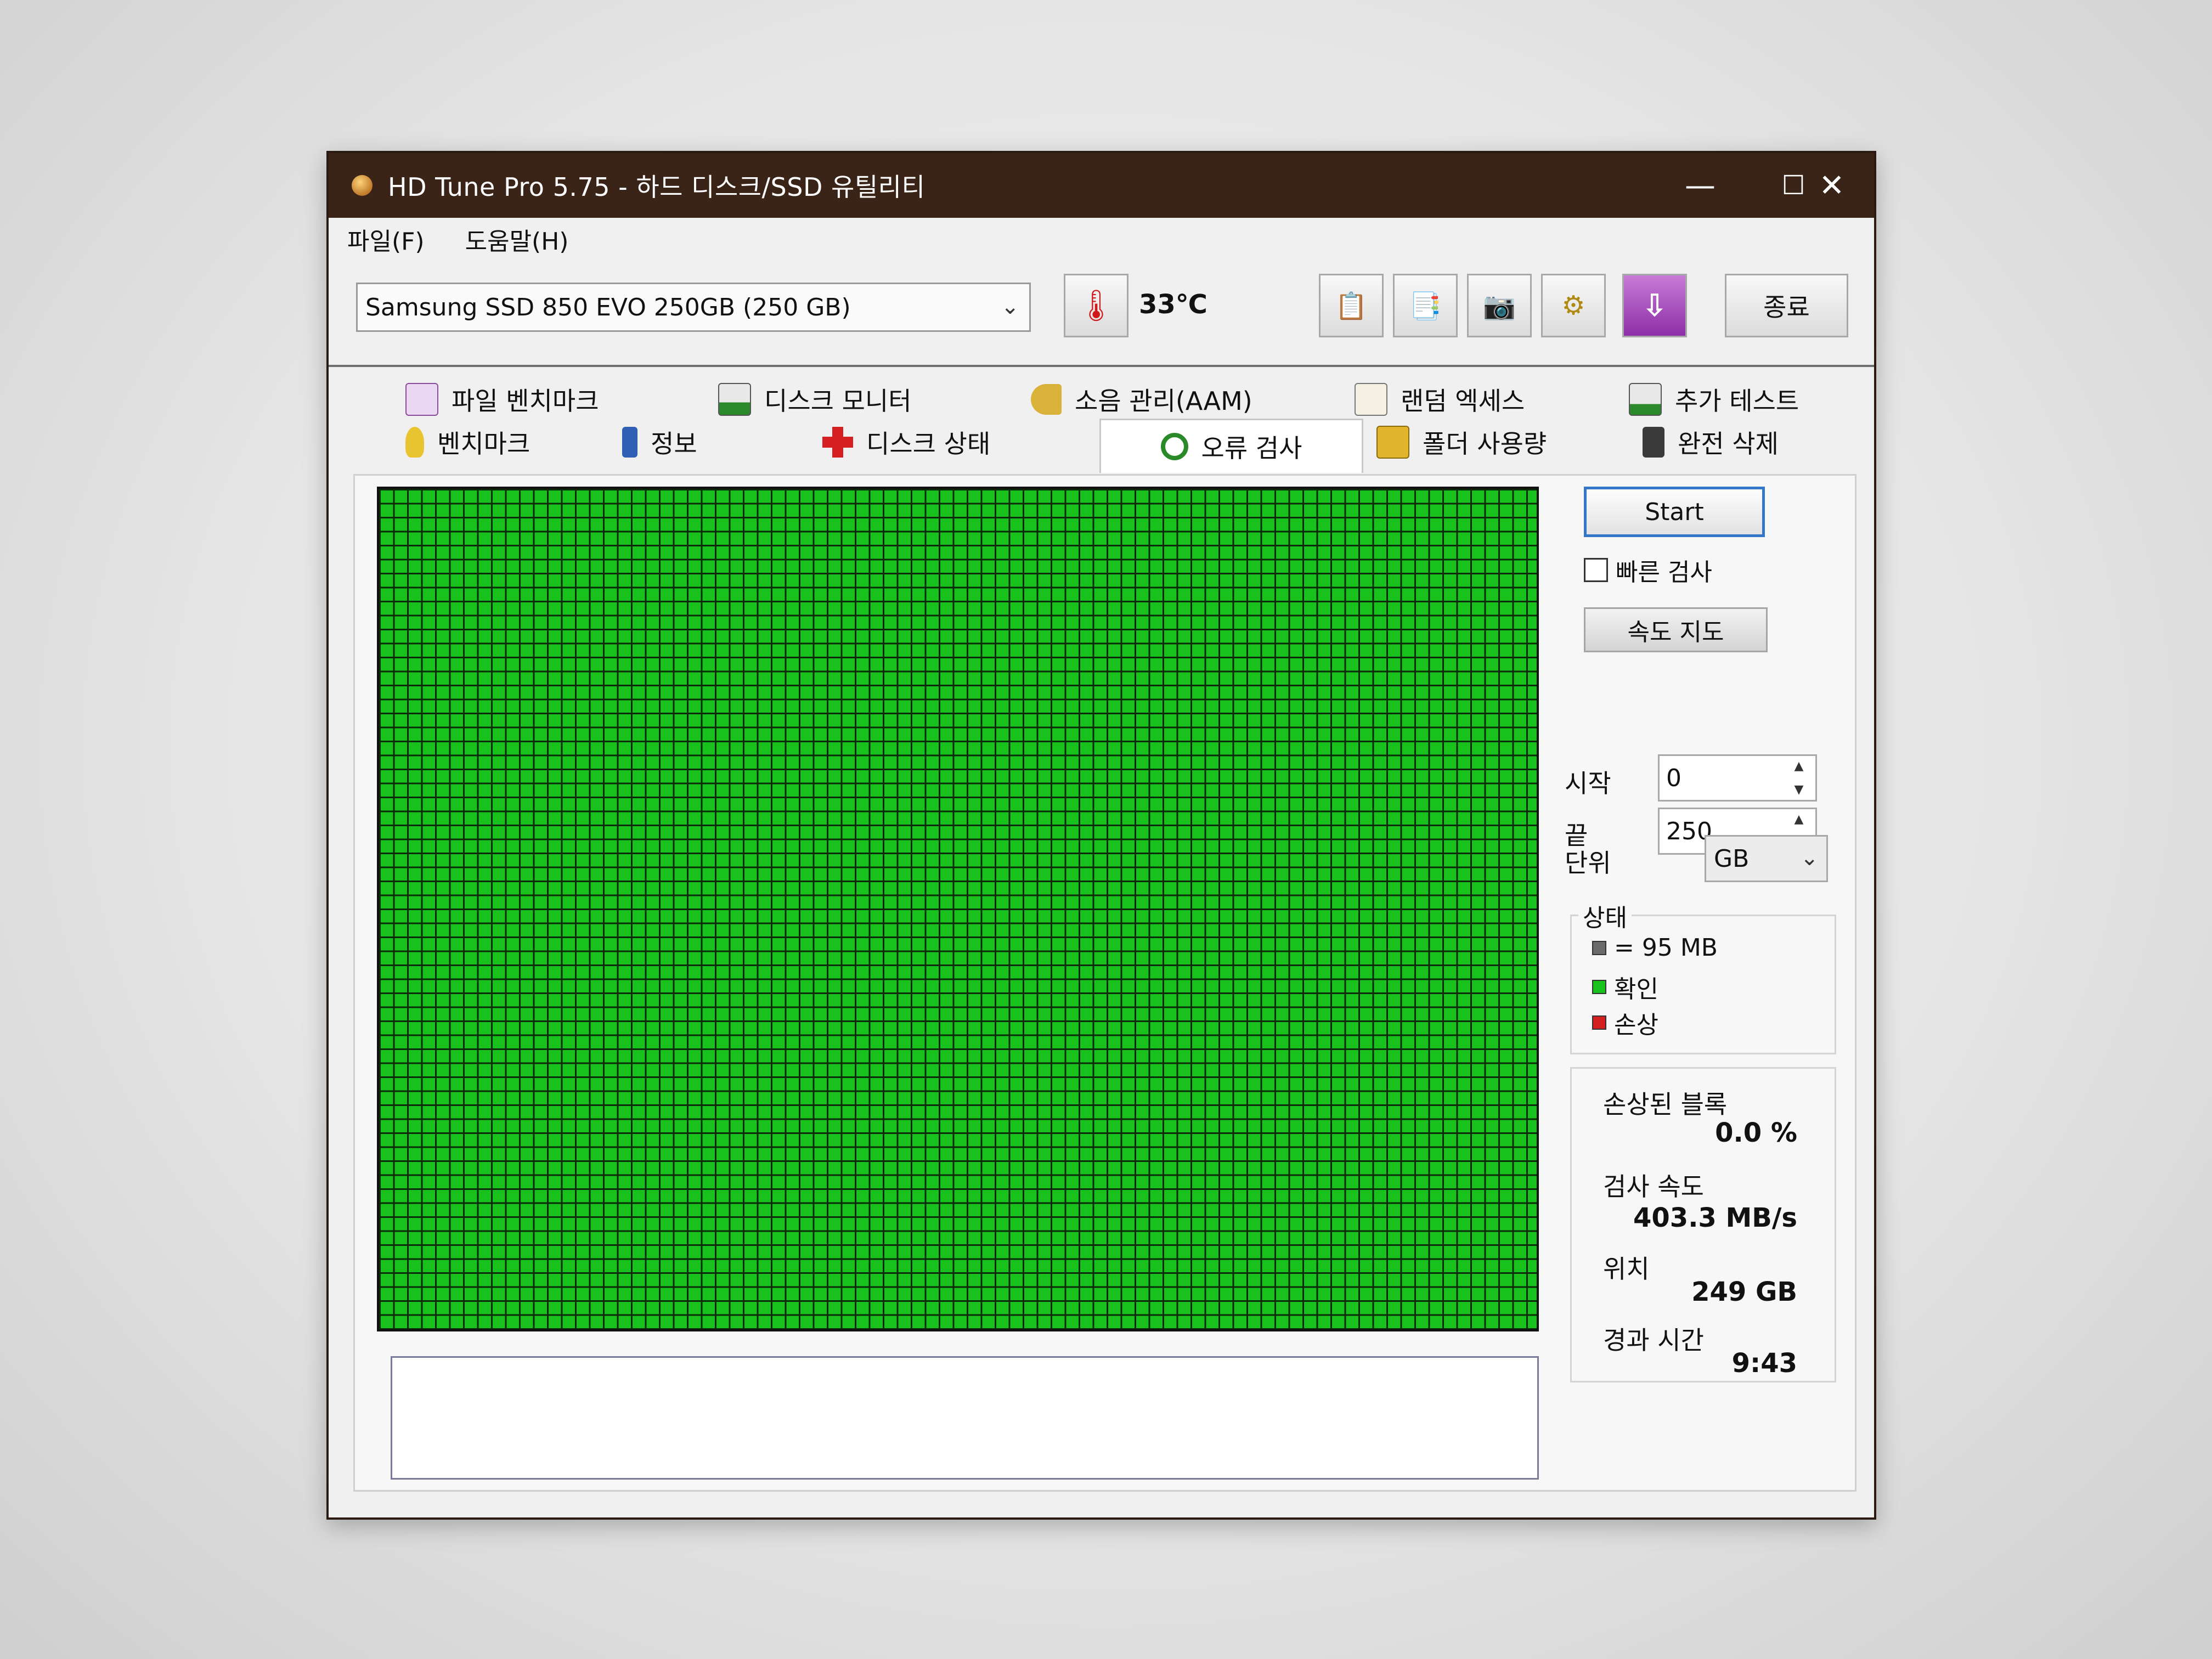 The image size is (2212, 1659). Describe the element at coordinates (1654, 1187) in the screenshot. I see `scan-speed-label: 검사 속도` at that location.